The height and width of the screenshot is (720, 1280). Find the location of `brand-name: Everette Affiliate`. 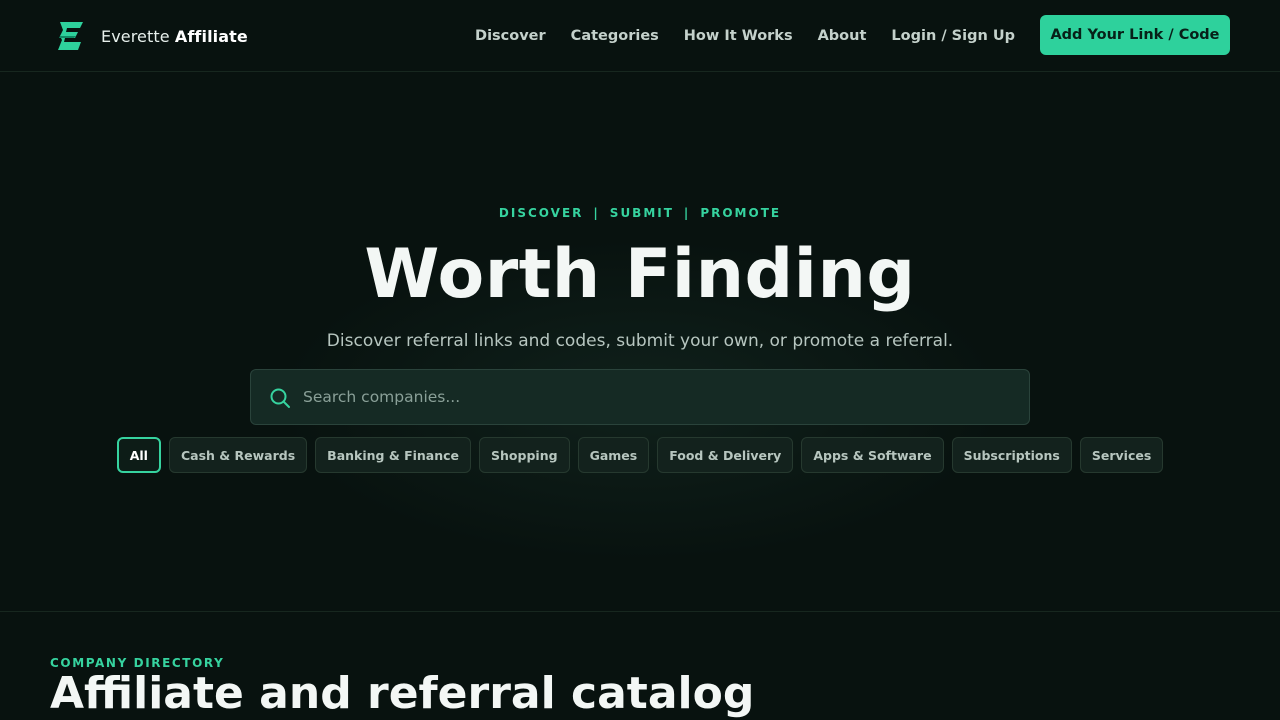

brand-name: Everette Affiliate is located at coordinates (174, 36).